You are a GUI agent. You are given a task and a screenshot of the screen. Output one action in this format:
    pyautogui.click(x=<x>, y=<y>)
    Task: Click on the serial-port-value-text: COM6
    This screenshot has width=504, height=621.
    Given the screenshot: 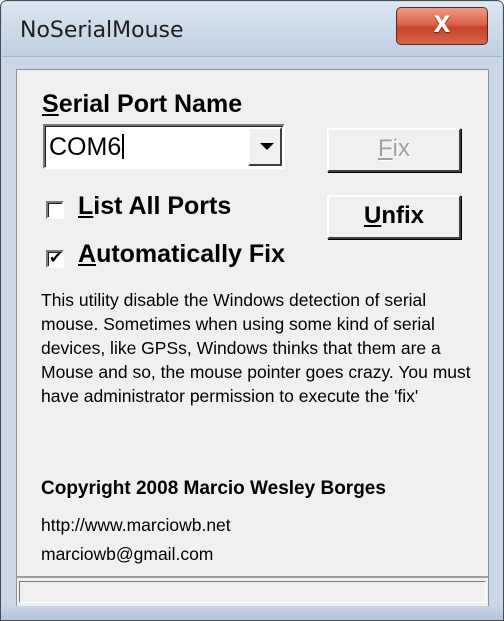 What is the action you would take?
    pyautogui.click(x=85, y=147)
    